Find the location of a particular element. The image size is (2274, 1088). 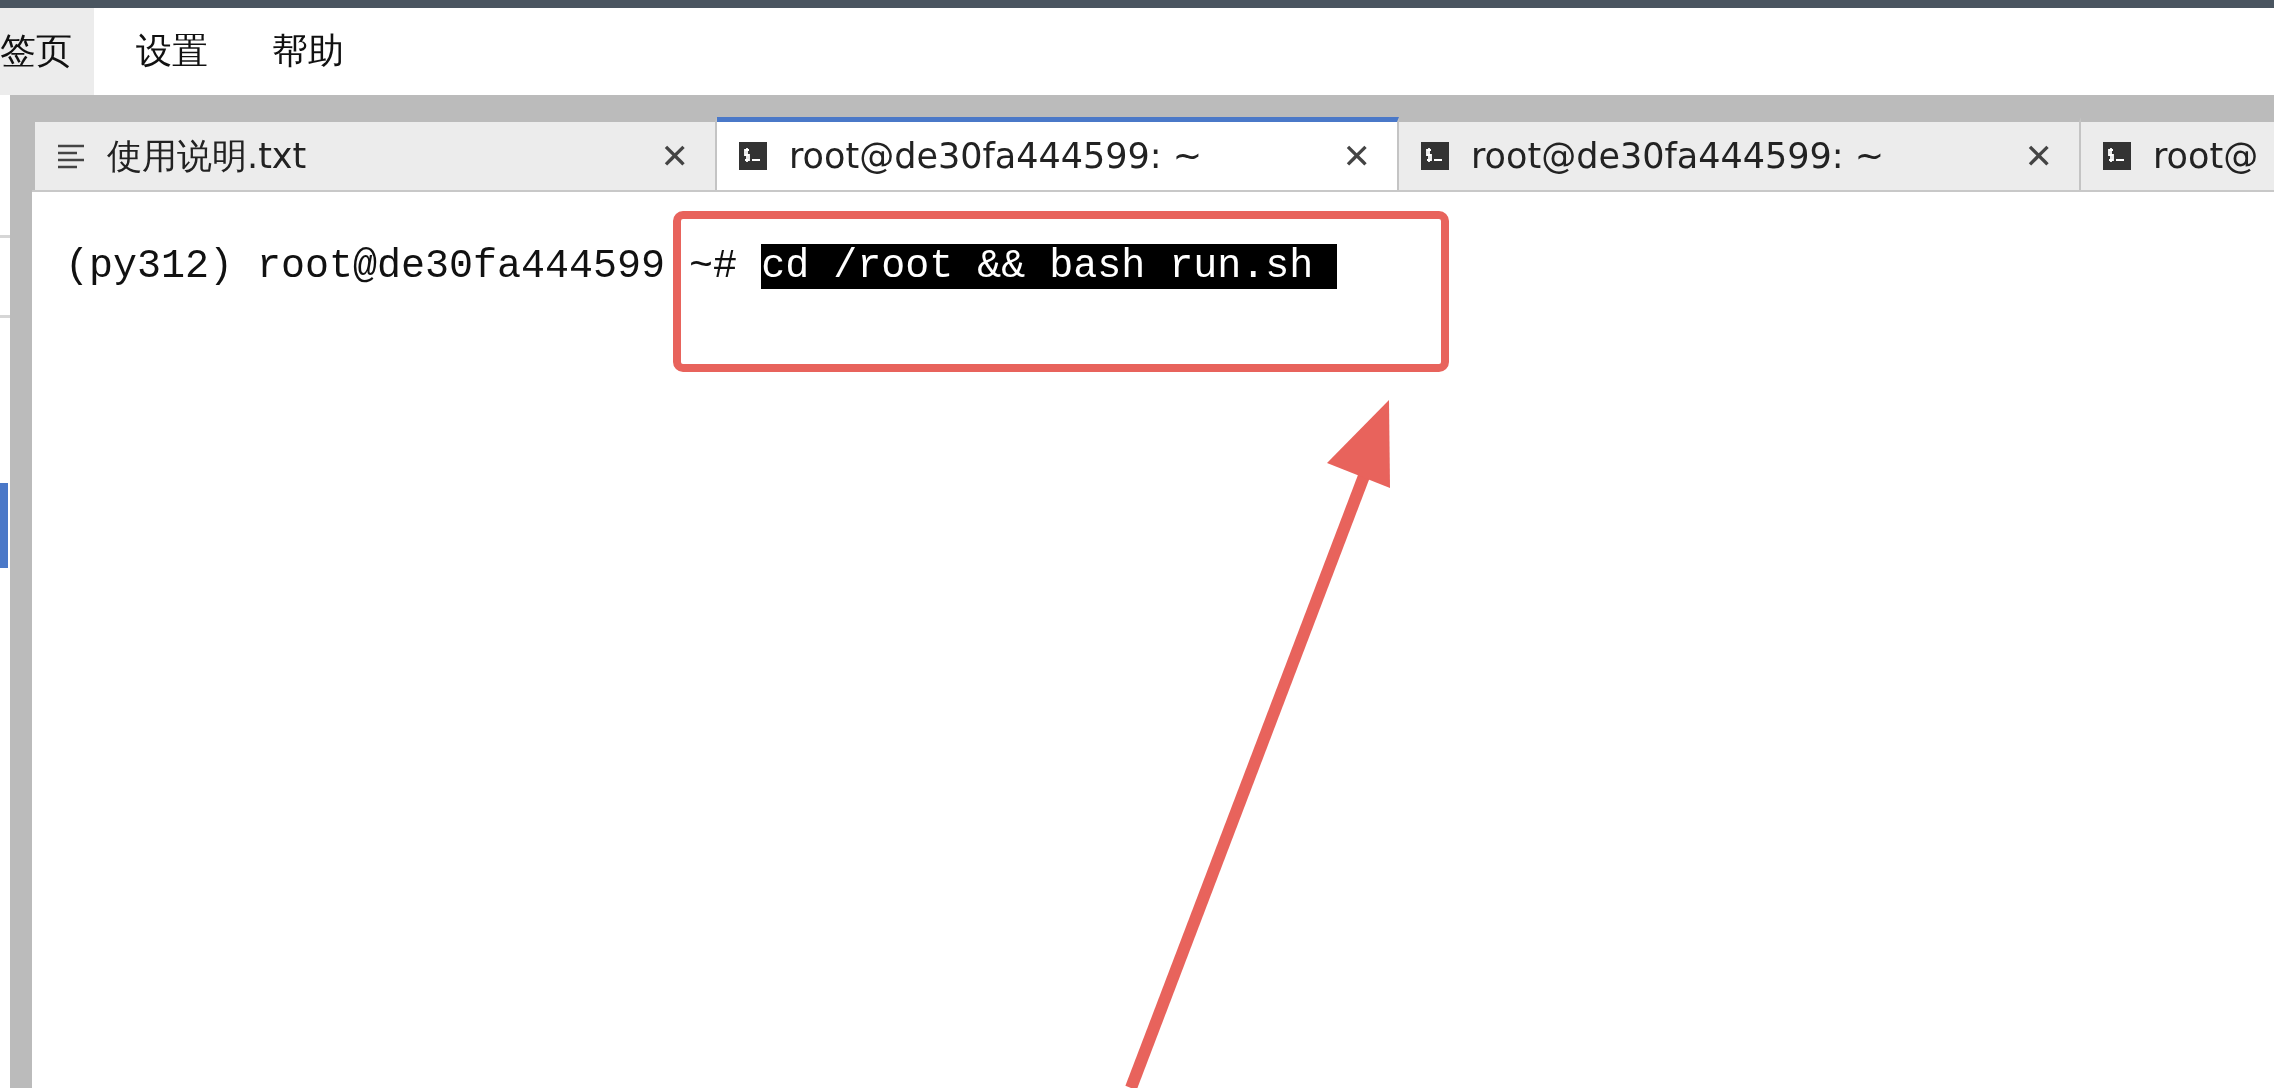

tab: 使用说明.txt ✕ is located at coordinates (376, 153).